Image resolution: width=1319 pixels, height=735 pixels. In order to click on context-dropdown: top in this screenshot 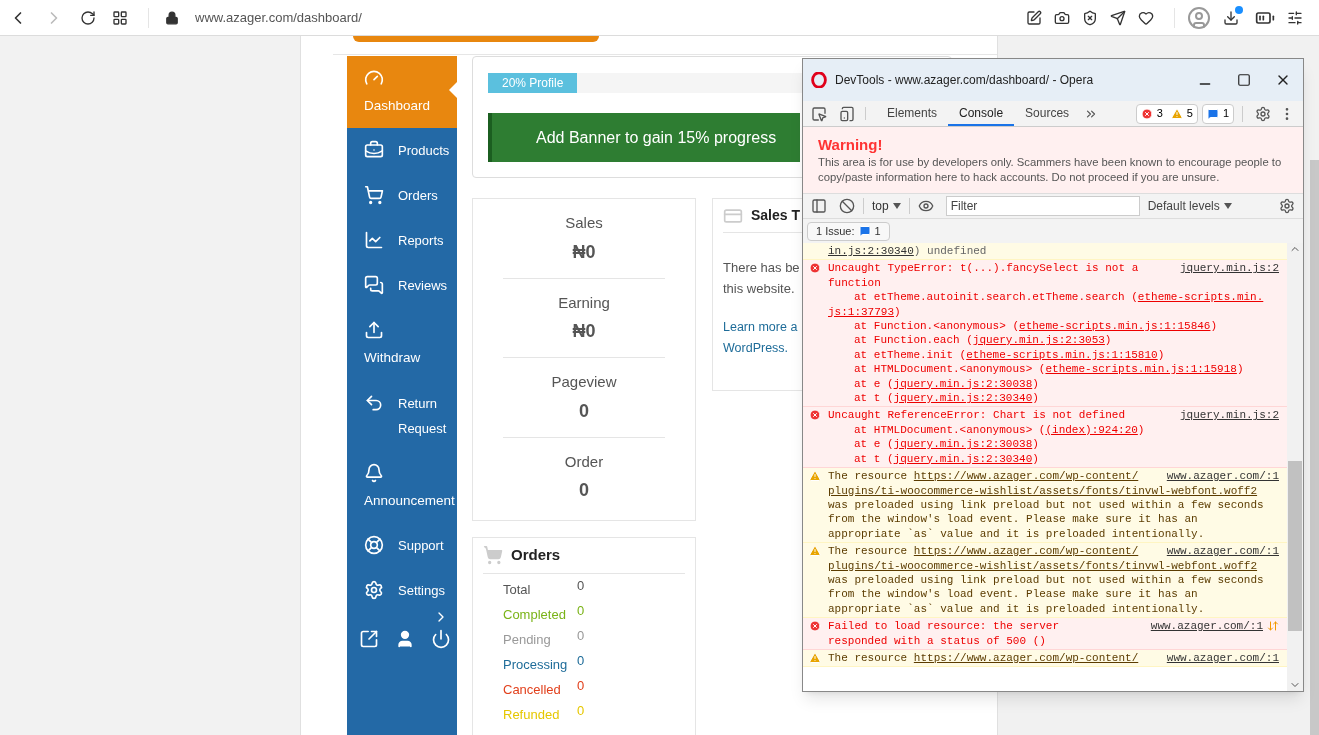, I will do `click(886, 206)`.